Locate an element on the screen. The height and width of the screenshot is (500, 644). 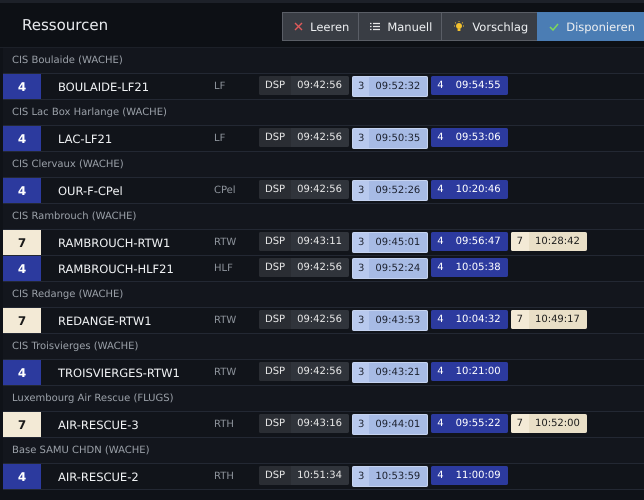
toolbar-button: Vorschlag is located at coordinates (489, 26).